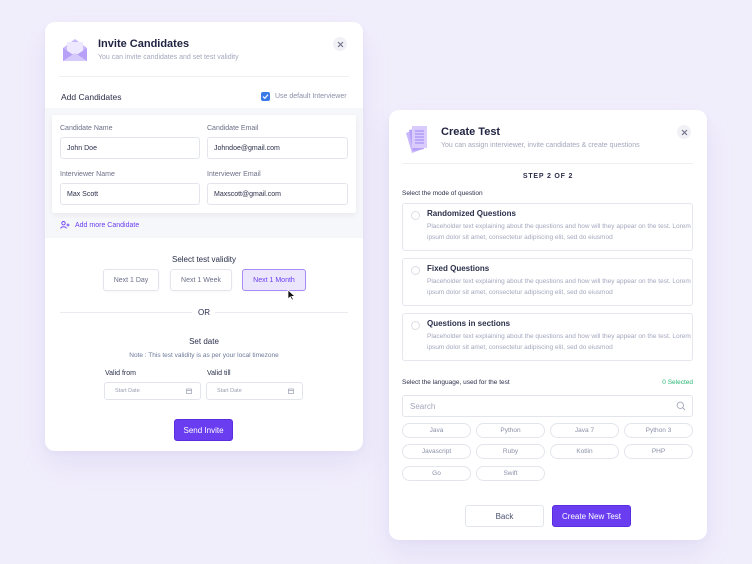  What do you see at coordinates (547, 406) in the screenshot?
I see `language-search-input: Search` at bounding box center [547, 406].